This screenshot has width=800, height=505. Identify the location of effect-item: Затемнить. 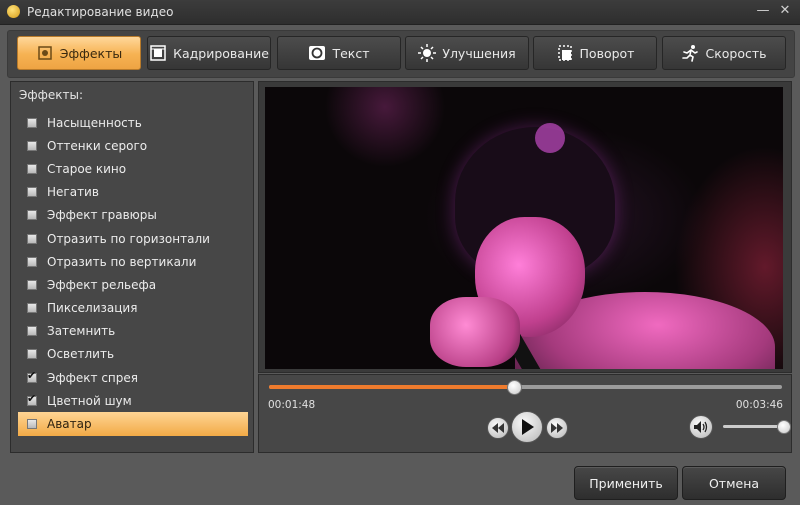
(133, 331).